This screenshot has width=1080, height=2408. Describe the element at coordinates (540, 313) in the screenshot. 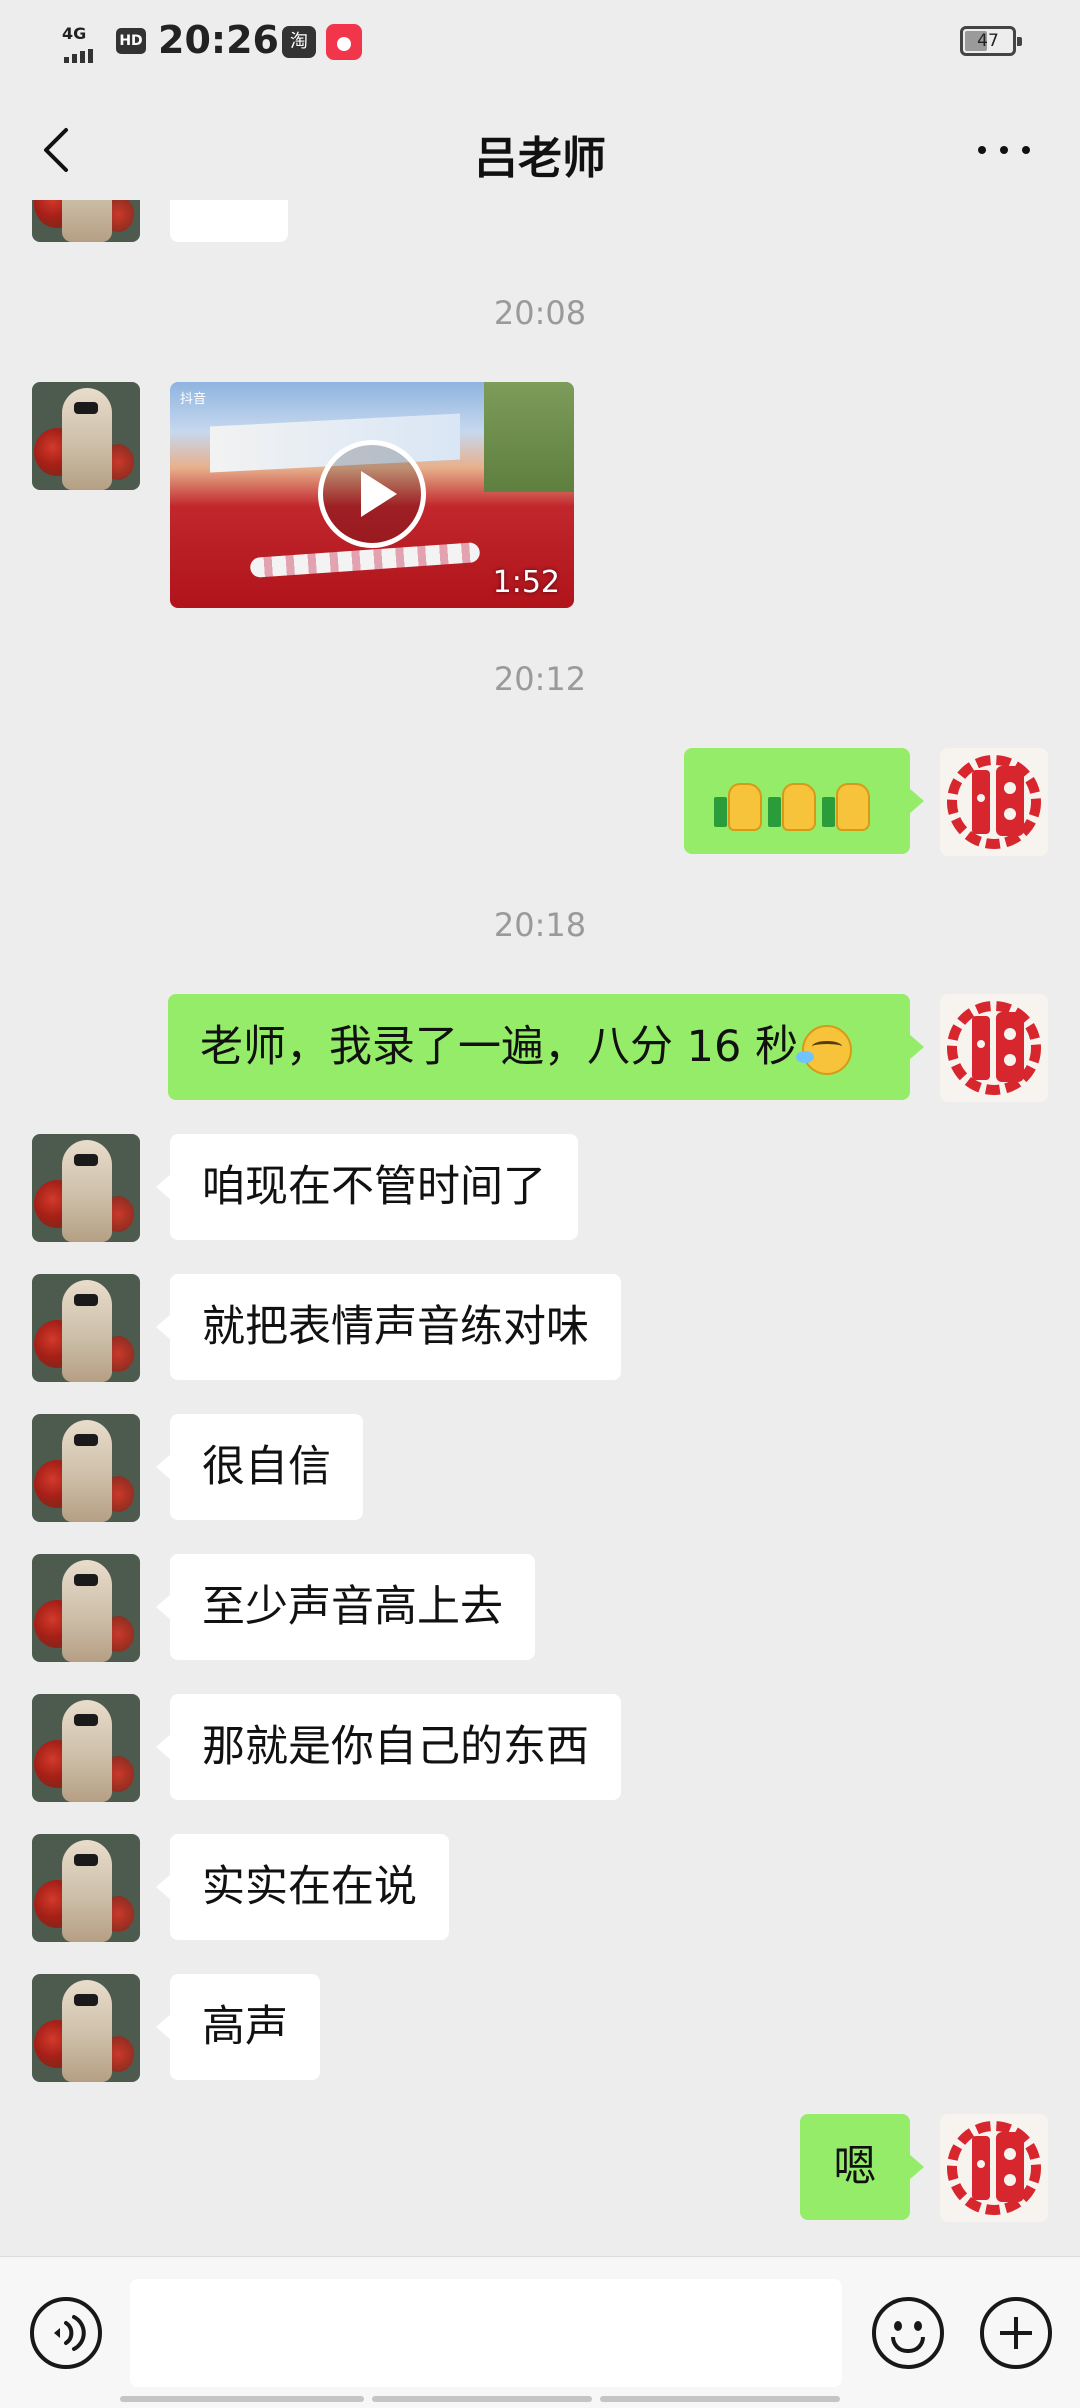

I see `timestamp: 20:08` at that location.